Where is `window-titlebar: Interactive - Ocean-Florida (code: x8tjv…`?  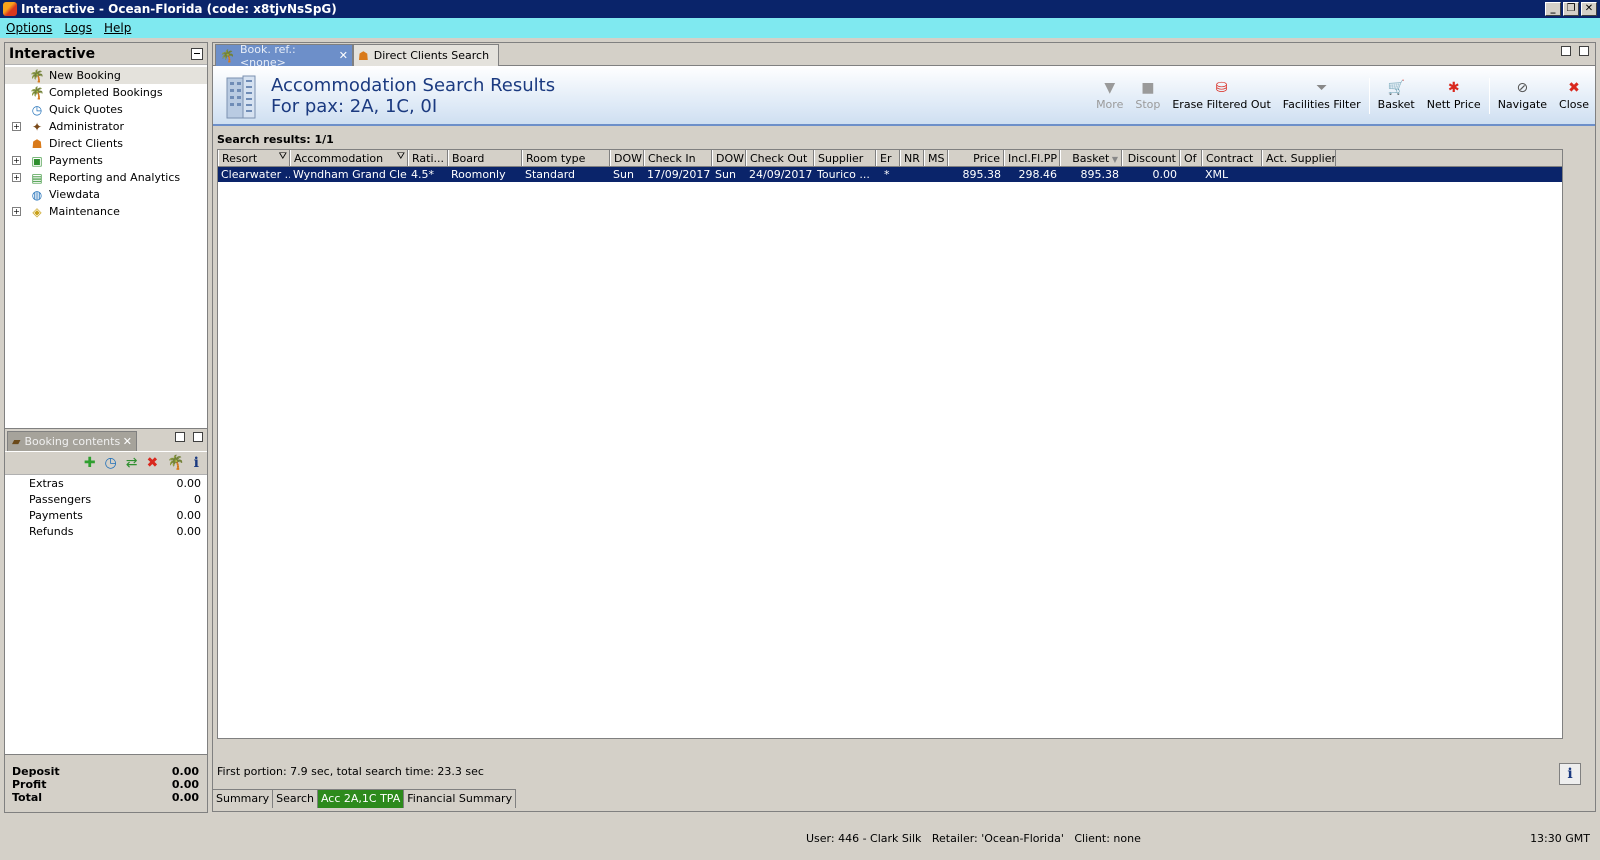
window-titlebar: Interactive - Ocean-Florida (code: x8tjv… is located at coordinates (800, 9).